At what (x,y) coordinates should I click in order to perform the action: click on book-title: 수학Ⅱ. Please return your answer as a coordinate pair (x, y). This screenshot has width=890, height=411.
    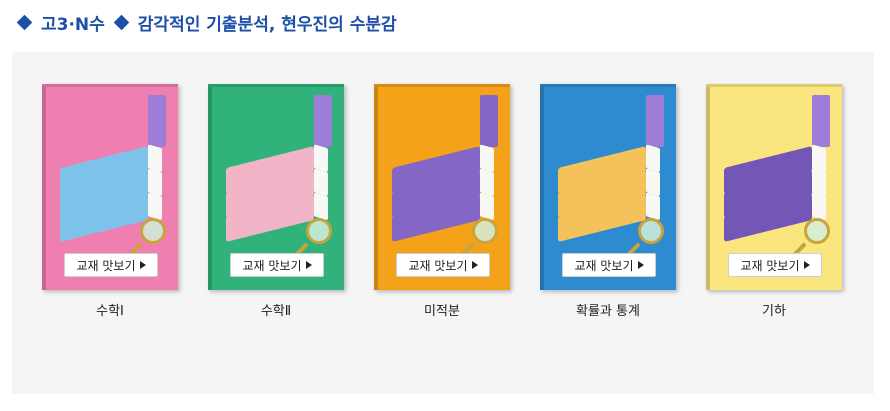
    Looking at the image, I should click on (276, 309).